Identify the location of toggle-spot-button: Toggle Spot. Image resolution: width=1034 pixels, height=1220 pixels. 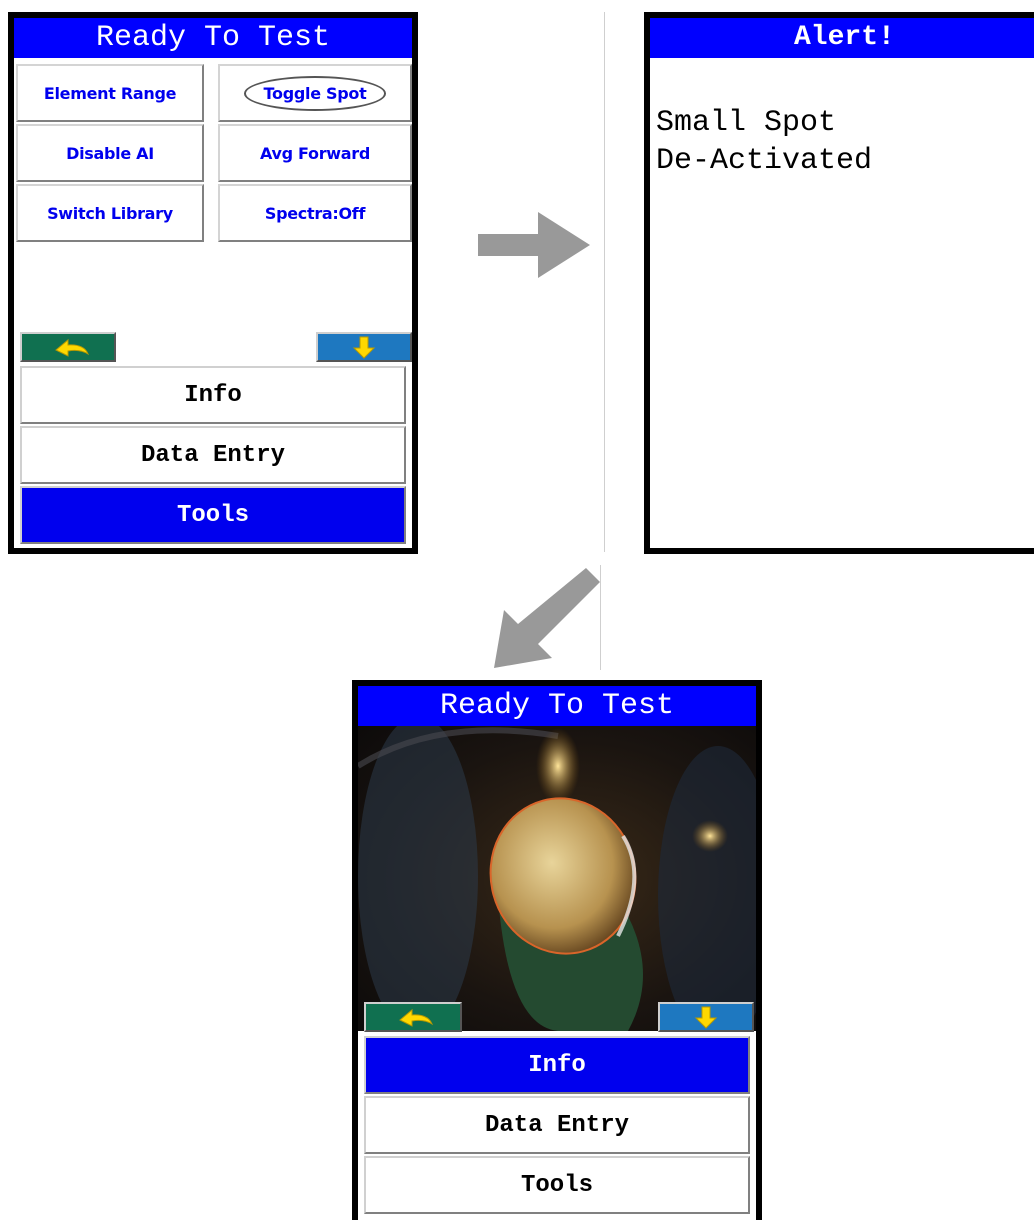
(315, 93).